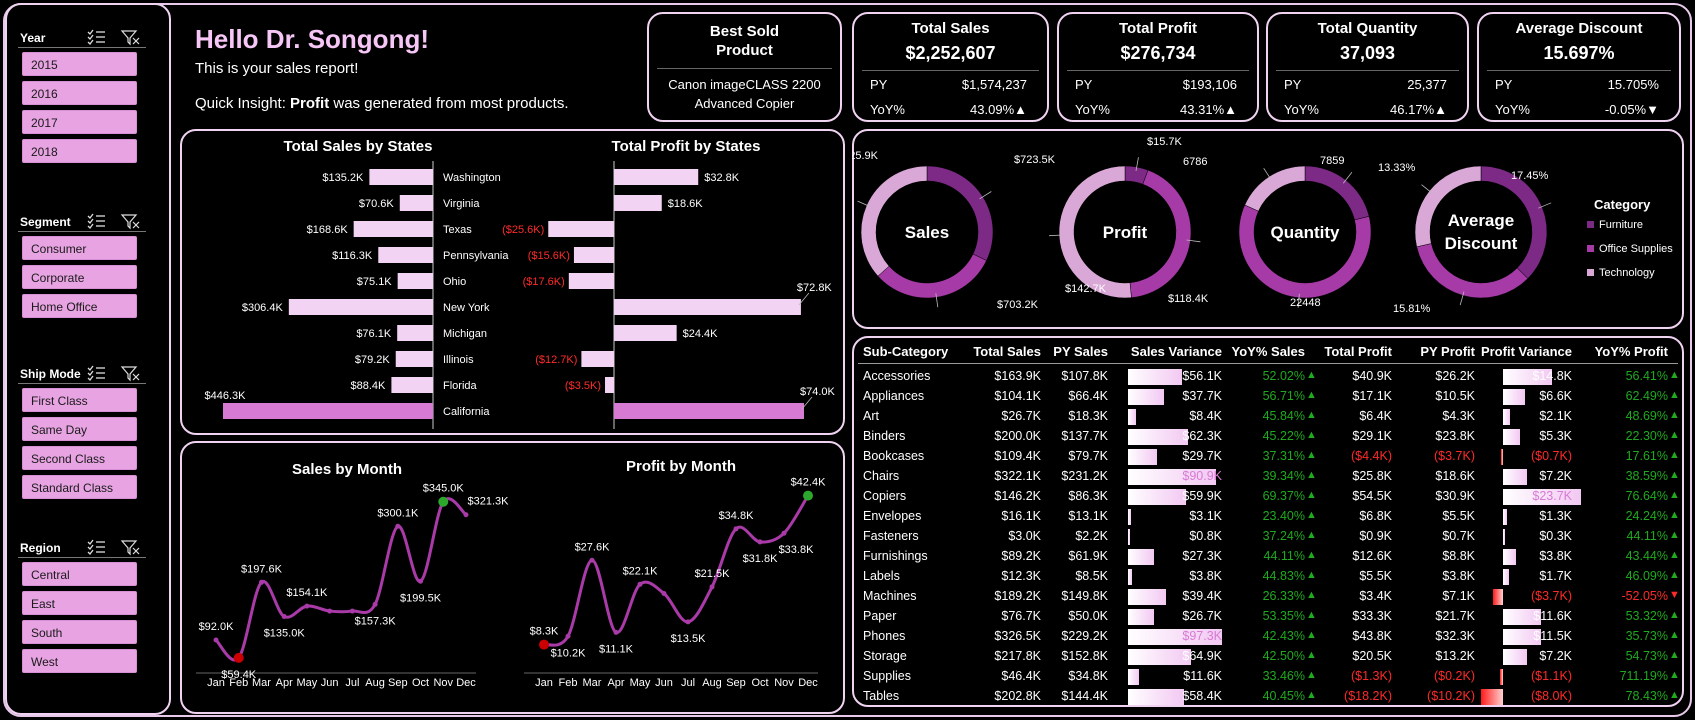  I want to click on donut-value-label: $118.4K, so click(1188, 299).